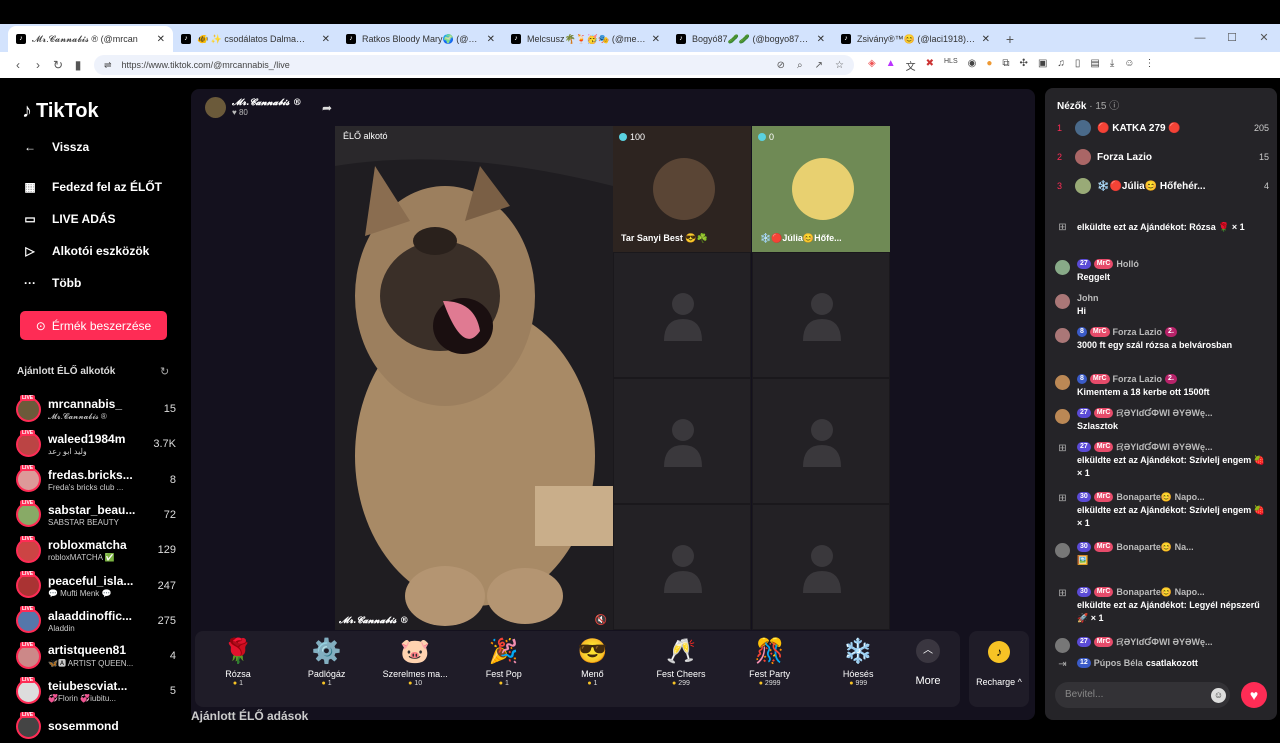 The height and width of the screenshot is (743, 1280). I want to click on browser-tab: ♪ Ratkos Bloody Mary🌍 (@bloodyma ✕, so click(420, 39).